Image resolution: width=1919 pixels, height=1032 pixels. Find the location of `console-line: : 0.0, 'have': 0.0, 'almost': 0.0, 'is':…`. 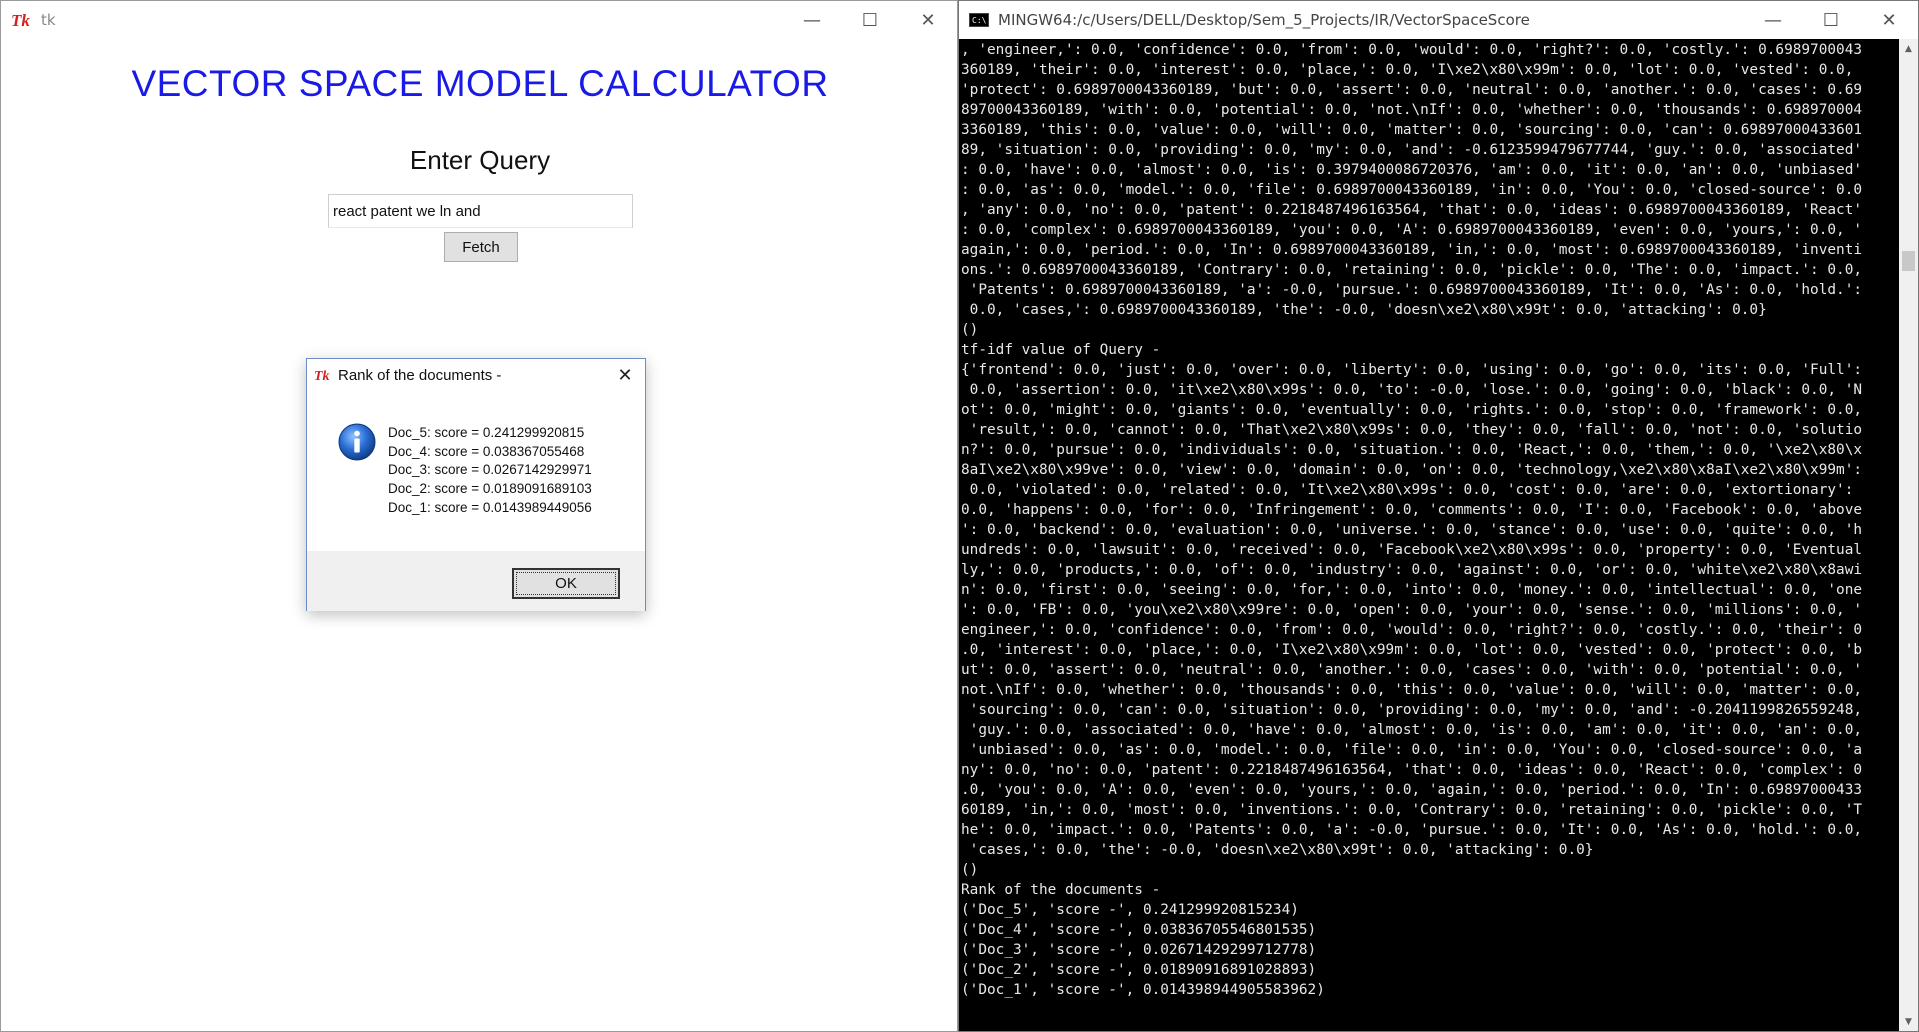

console-line: : 0.0, 'have': 0.0, 'almost': 0.0, 'is':… is located at coordinates (1412, 170).